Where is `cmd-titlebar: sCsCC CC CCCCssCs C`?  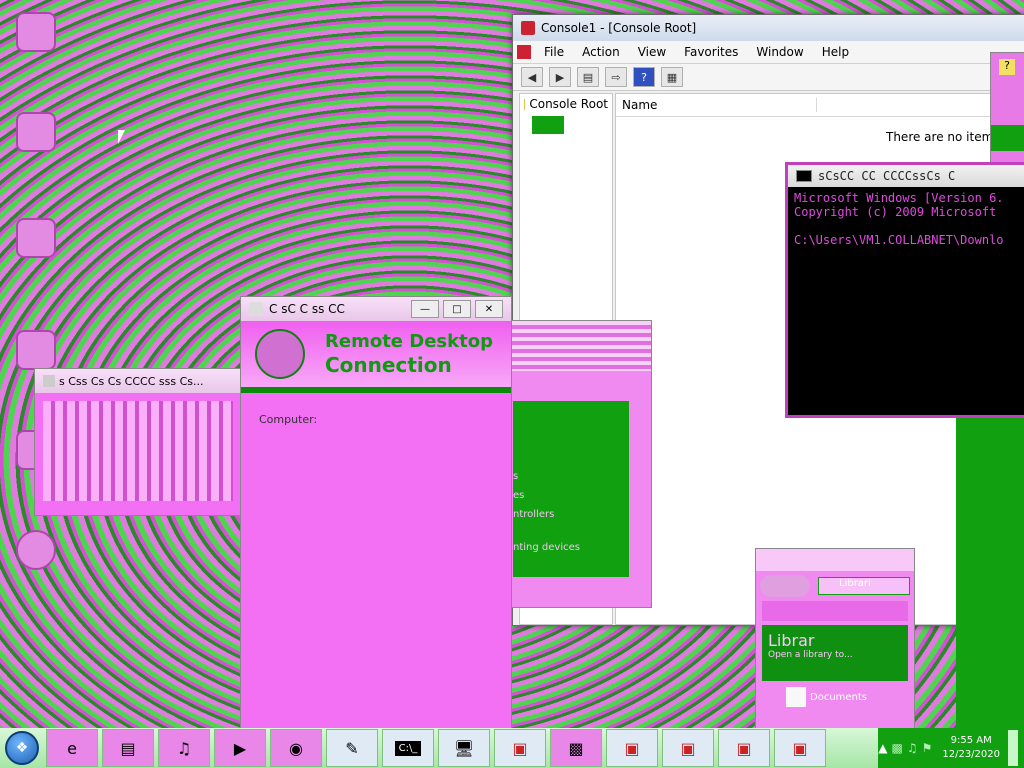 cmd-titlebar: sCsCC CC CCCCssCs C is located at coordinates (906, 176).